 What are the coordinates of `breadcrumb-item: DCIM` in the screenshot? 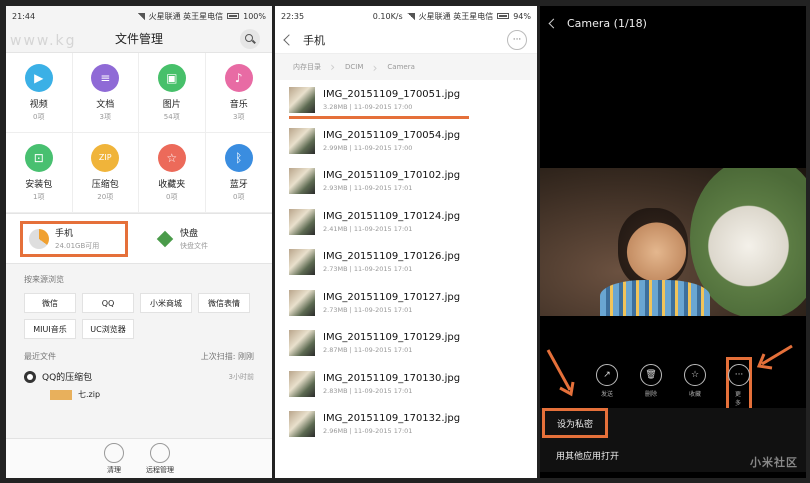 It's located at (355, 68).